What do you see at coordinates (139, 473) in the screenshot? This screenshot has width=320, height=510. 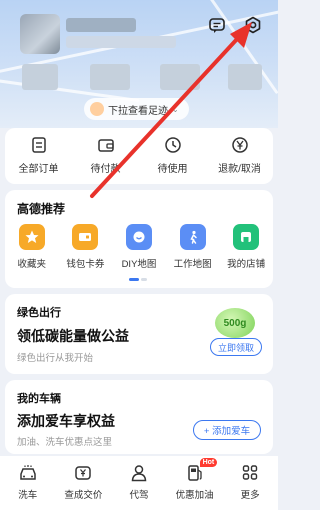 I see `driver-icon` at bounding box center [139, 473].